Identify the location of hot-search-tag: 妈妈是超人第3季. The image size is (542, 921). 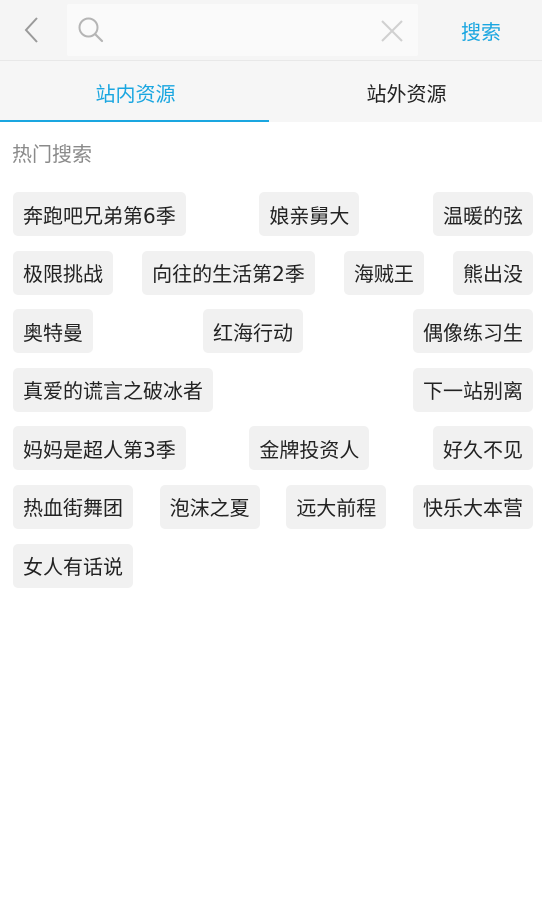
(99, 448).